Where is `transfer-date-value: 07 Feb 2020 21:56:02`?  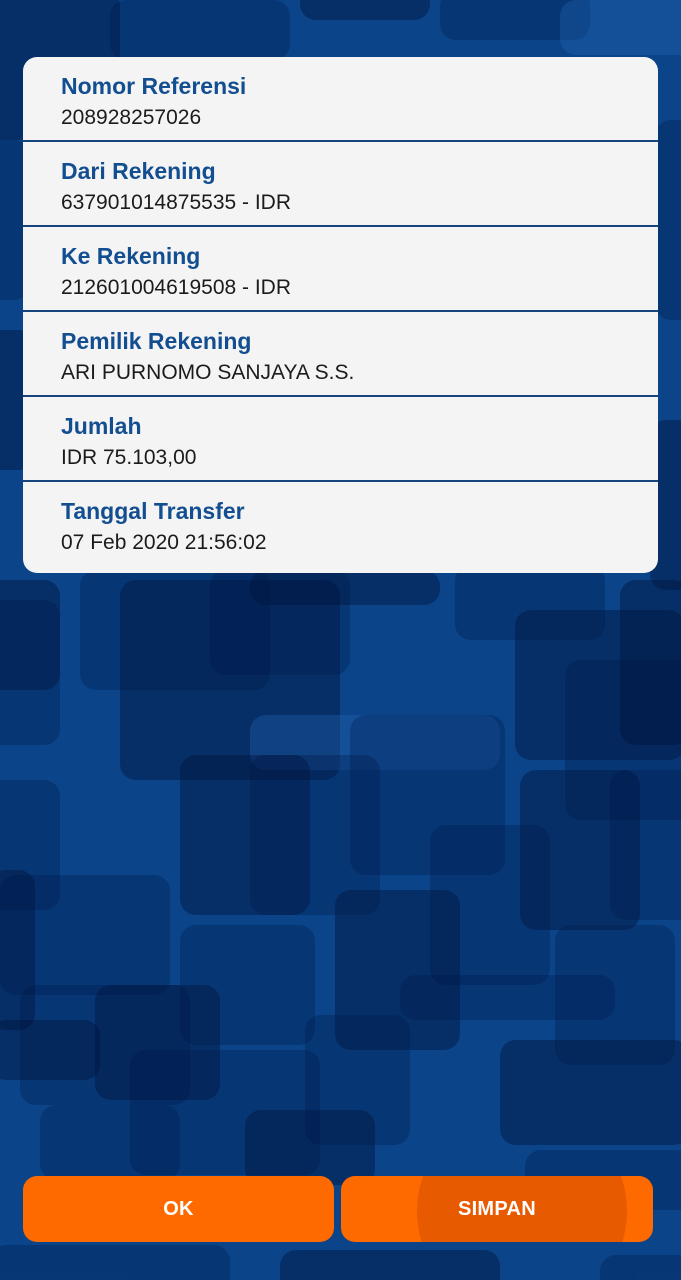 transfer-date-value: 07 Feb 2020 21:56:02 is located at coordinates (164, 542).